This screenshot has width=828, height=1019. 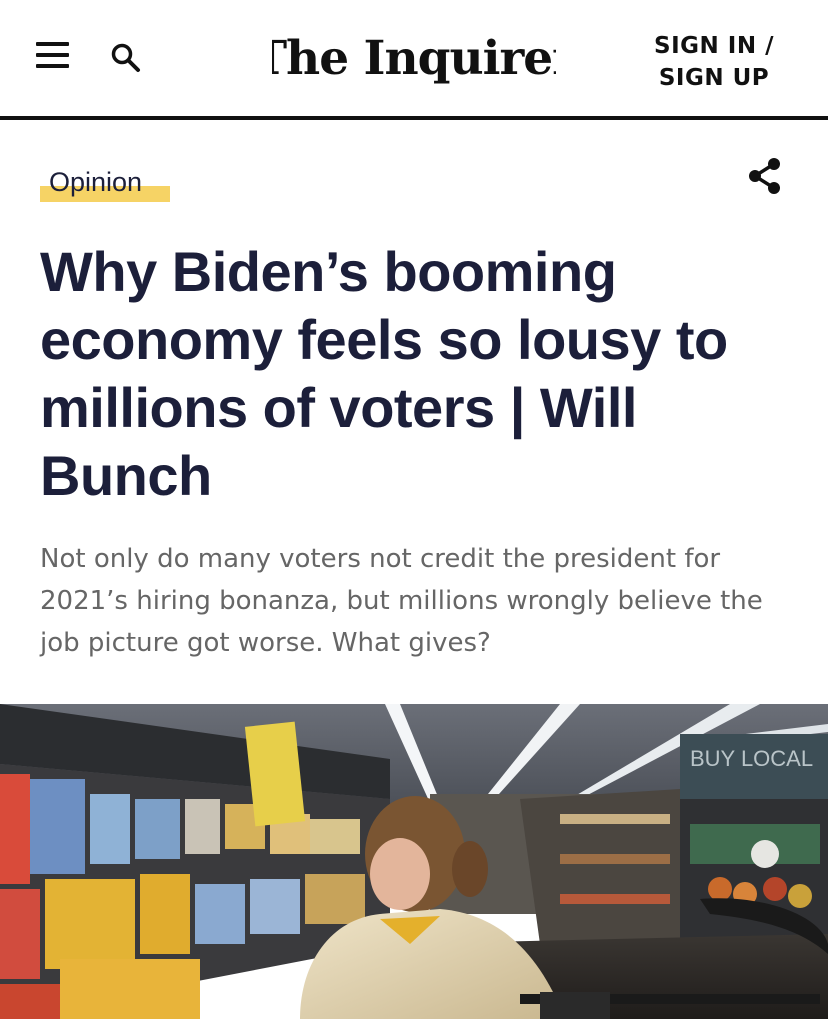 I want to click on menu-button, so click(x=53, y=57).